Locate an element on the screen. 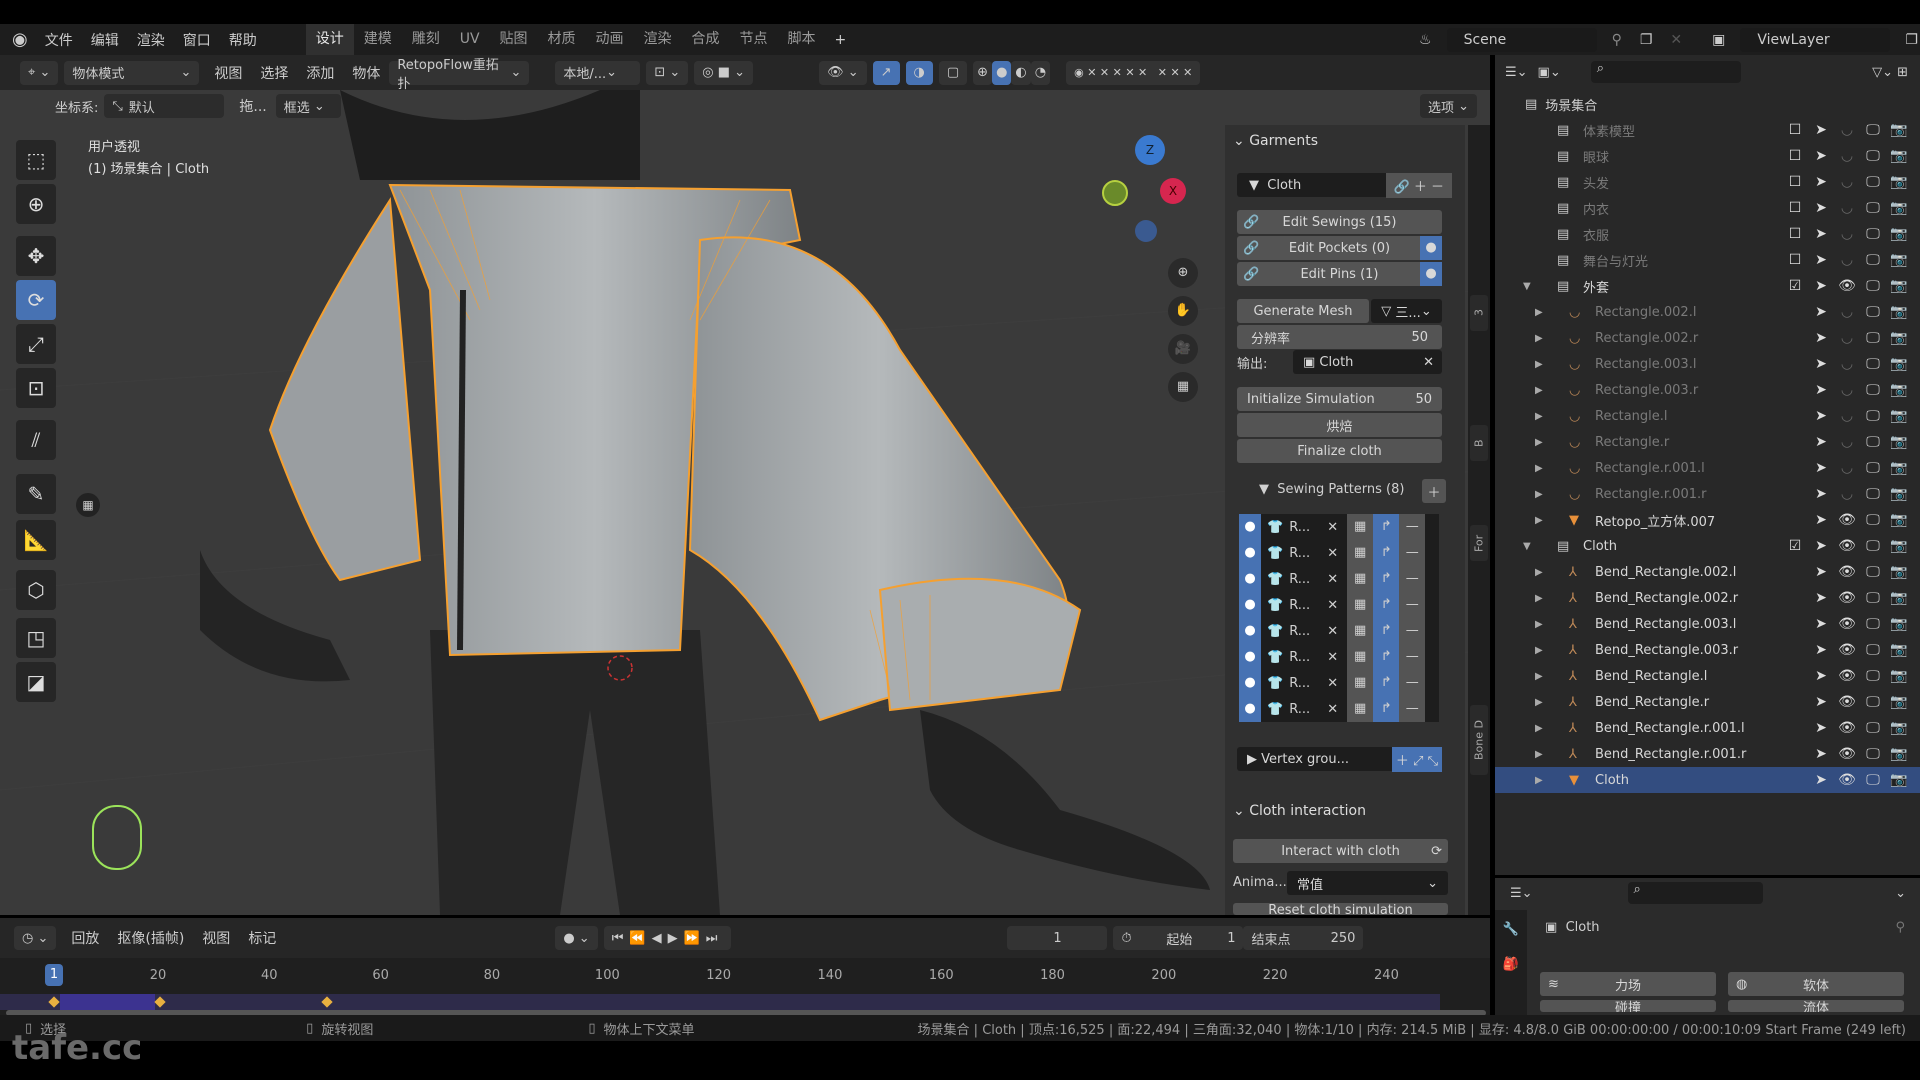 Image resolution: width=1920 pixels, height=1080 pixels. scale-icon: ⤢ is located at coordinates (36, 344).